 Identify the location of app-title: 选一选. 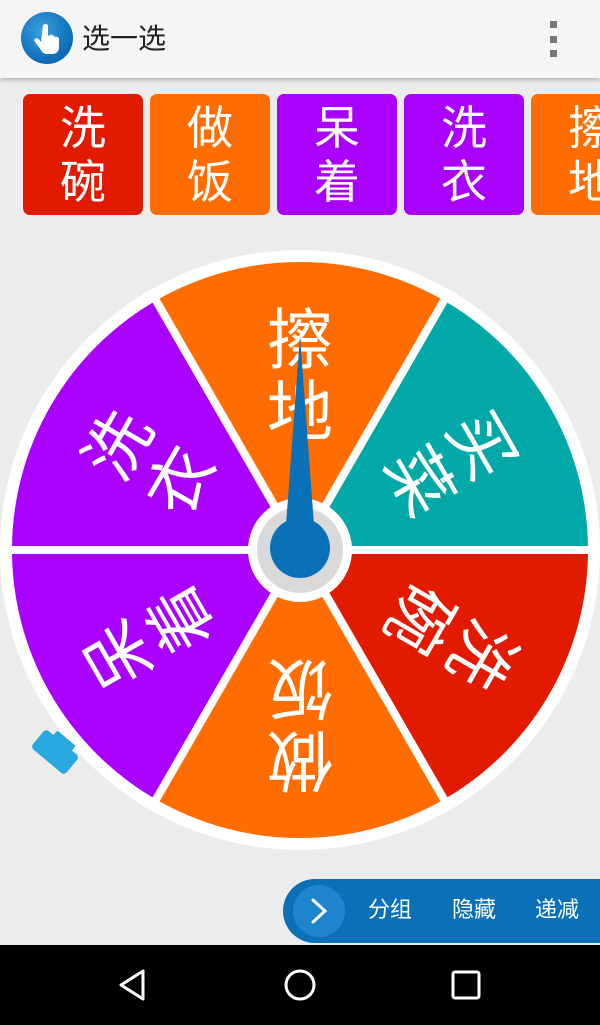
(124, 38).